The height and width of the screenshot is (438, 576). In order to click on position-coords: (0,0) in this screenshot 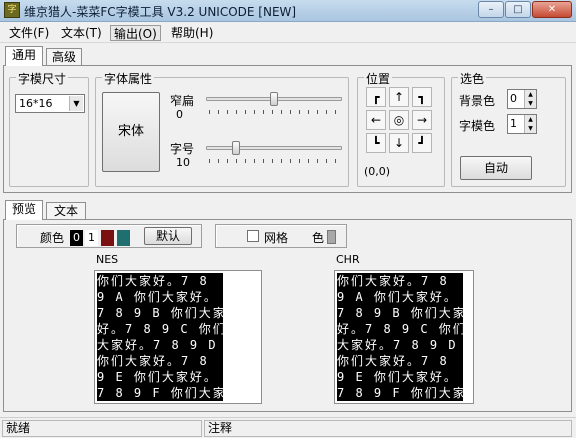, I will do `click(377, 171)`.